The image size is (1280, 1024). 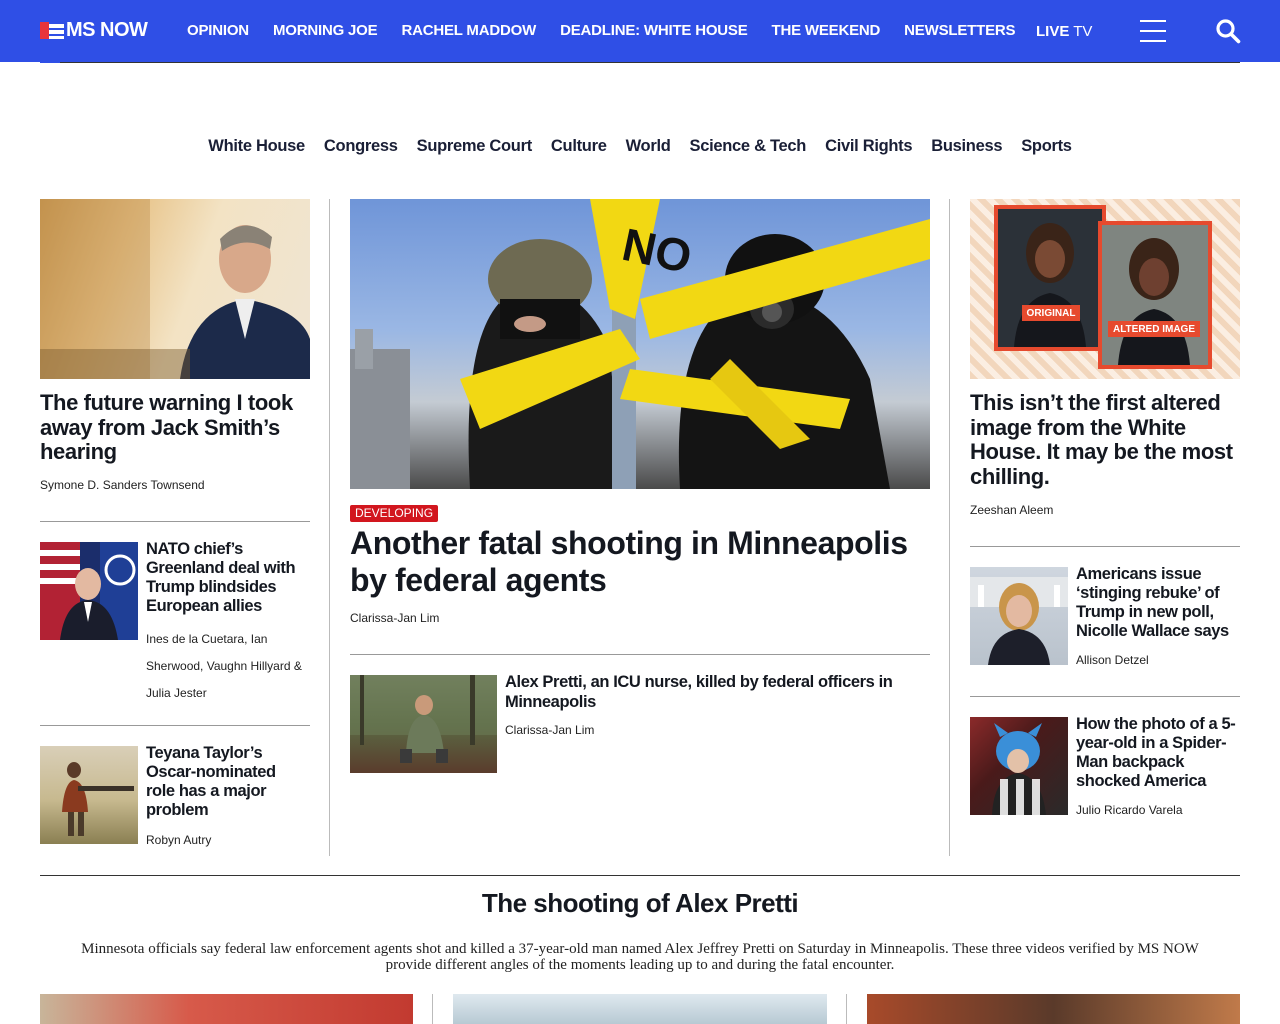 I want to click on left-lead-byline: Symone D. Sanders Townsend, so click(x=122, y=485).